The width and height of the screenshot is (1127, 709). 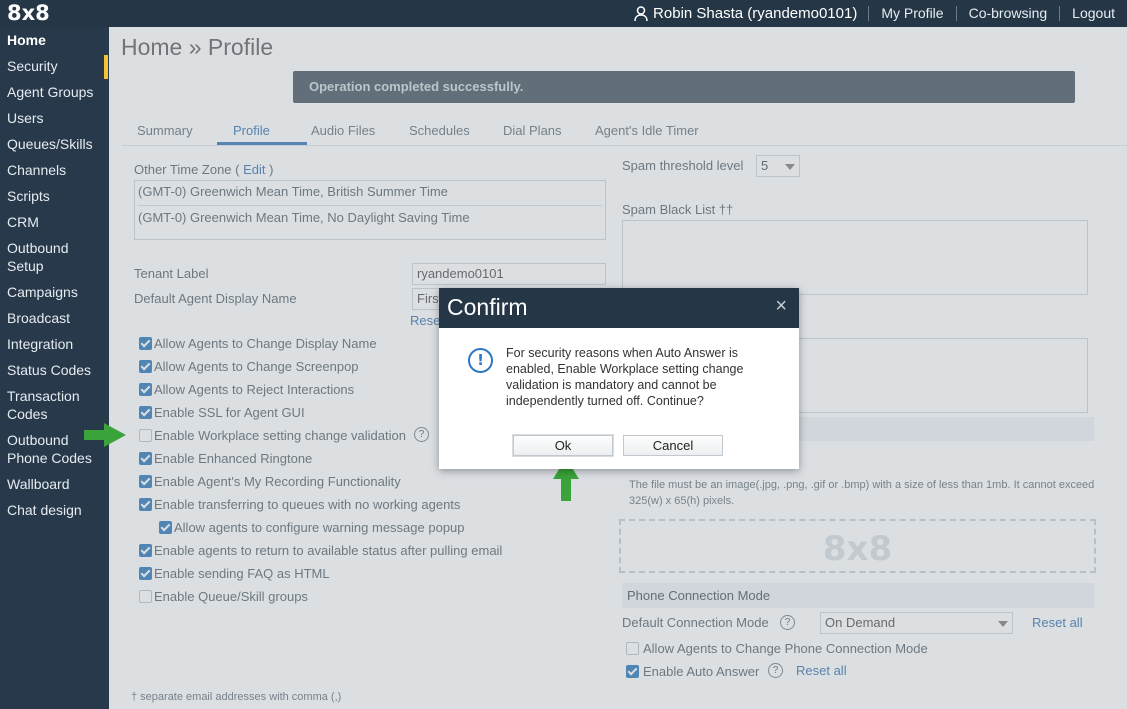 I want to click on co-browsing-link: Co-browsing, so click(x=1007, y=13).